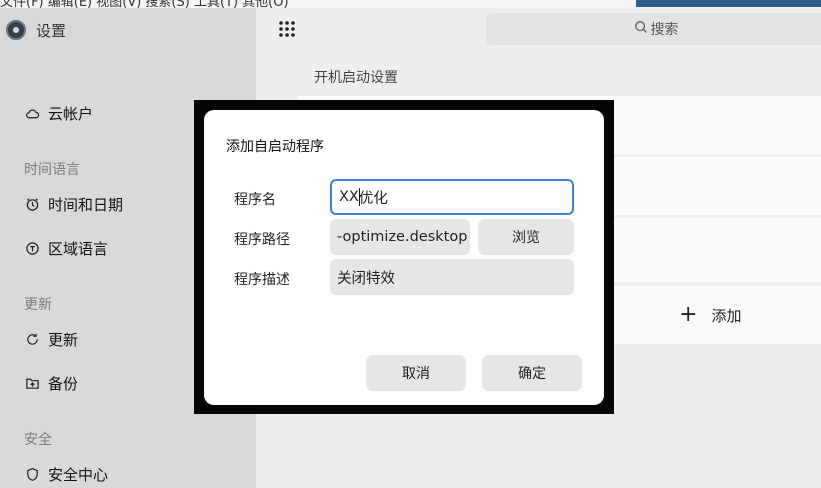 This screenshot has width=821, height=488. What do you see at coordinates (452, 197) in the screenshot?
I see `program-name-input: XX 优化` at bounding box center [452, 197].